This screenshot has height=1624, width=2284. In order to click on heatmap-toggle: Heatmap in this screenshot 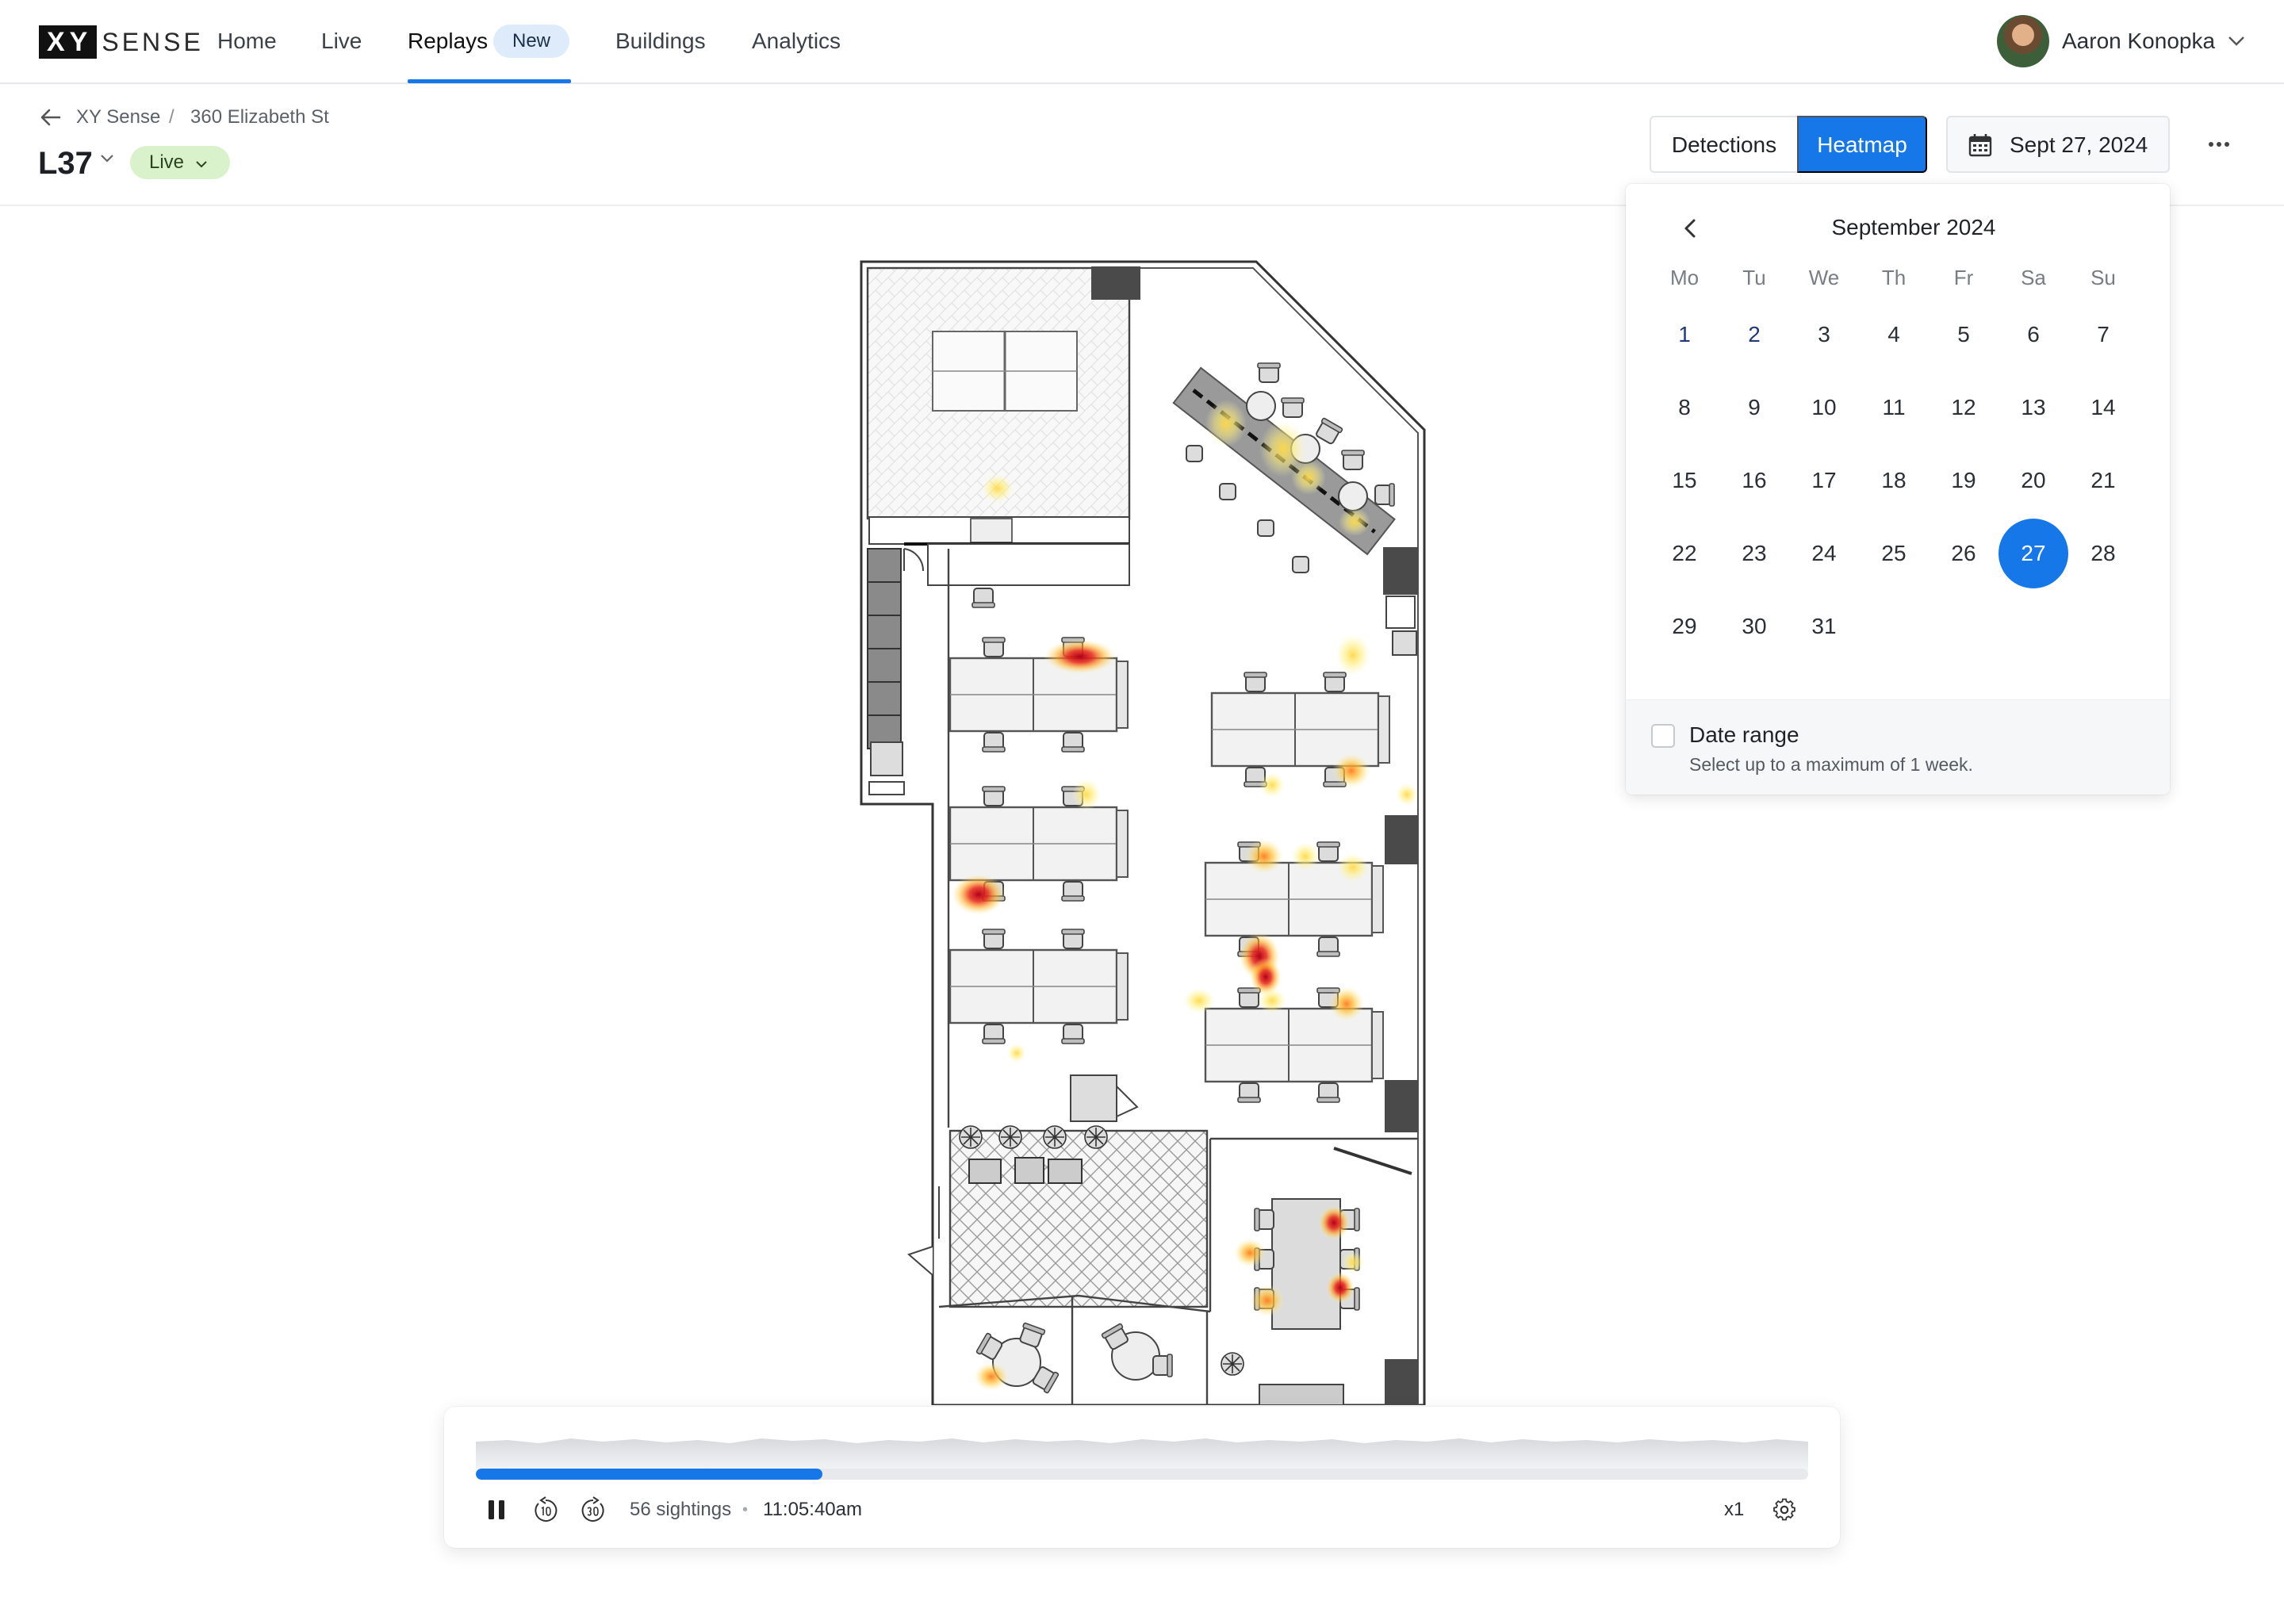, I will do `click(1862, 144)`.